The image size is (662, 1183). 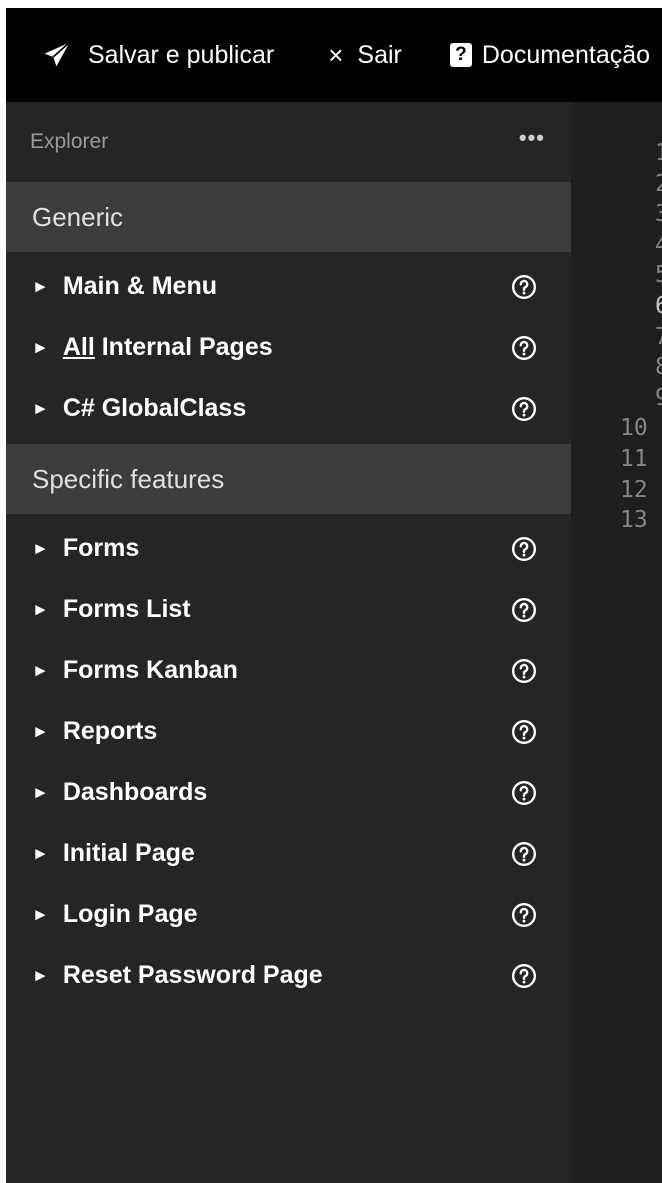 What do you see at coordinates (288, 479) in the screenshot?
I see `section-header: Specific features` at bounding box center [288, 479].